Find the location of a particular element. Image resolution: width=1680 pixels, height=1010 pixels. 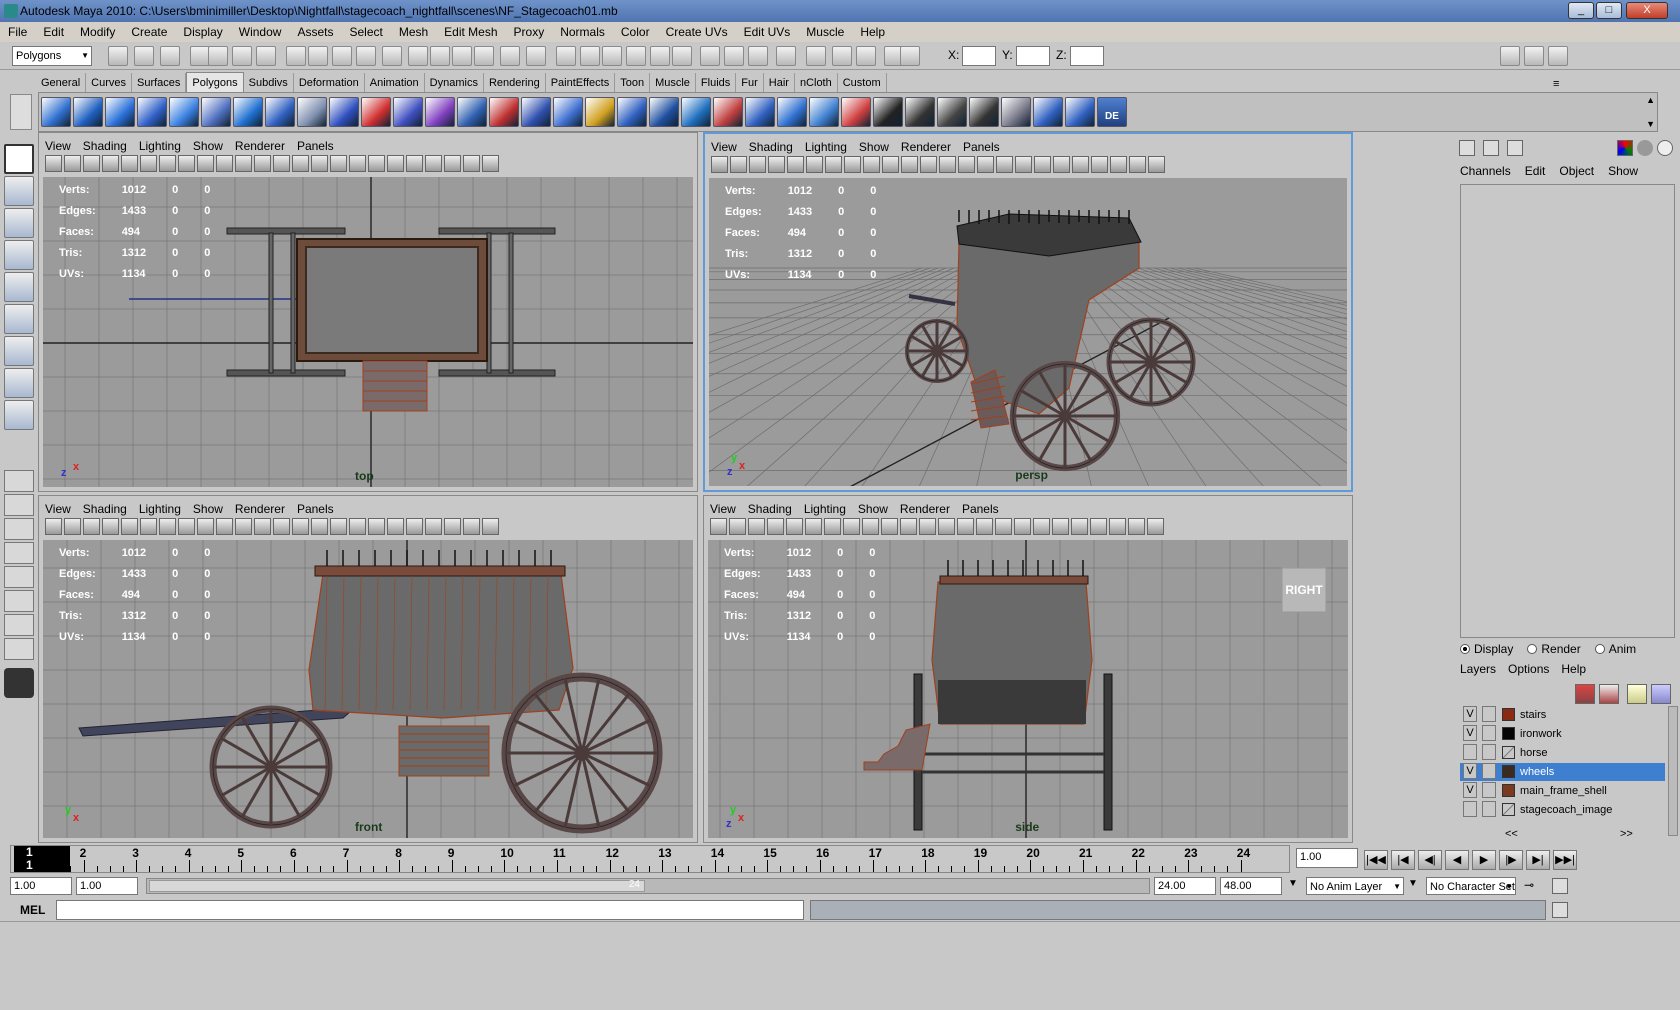

scale-tool-icon is located at coordinates (19, 319).